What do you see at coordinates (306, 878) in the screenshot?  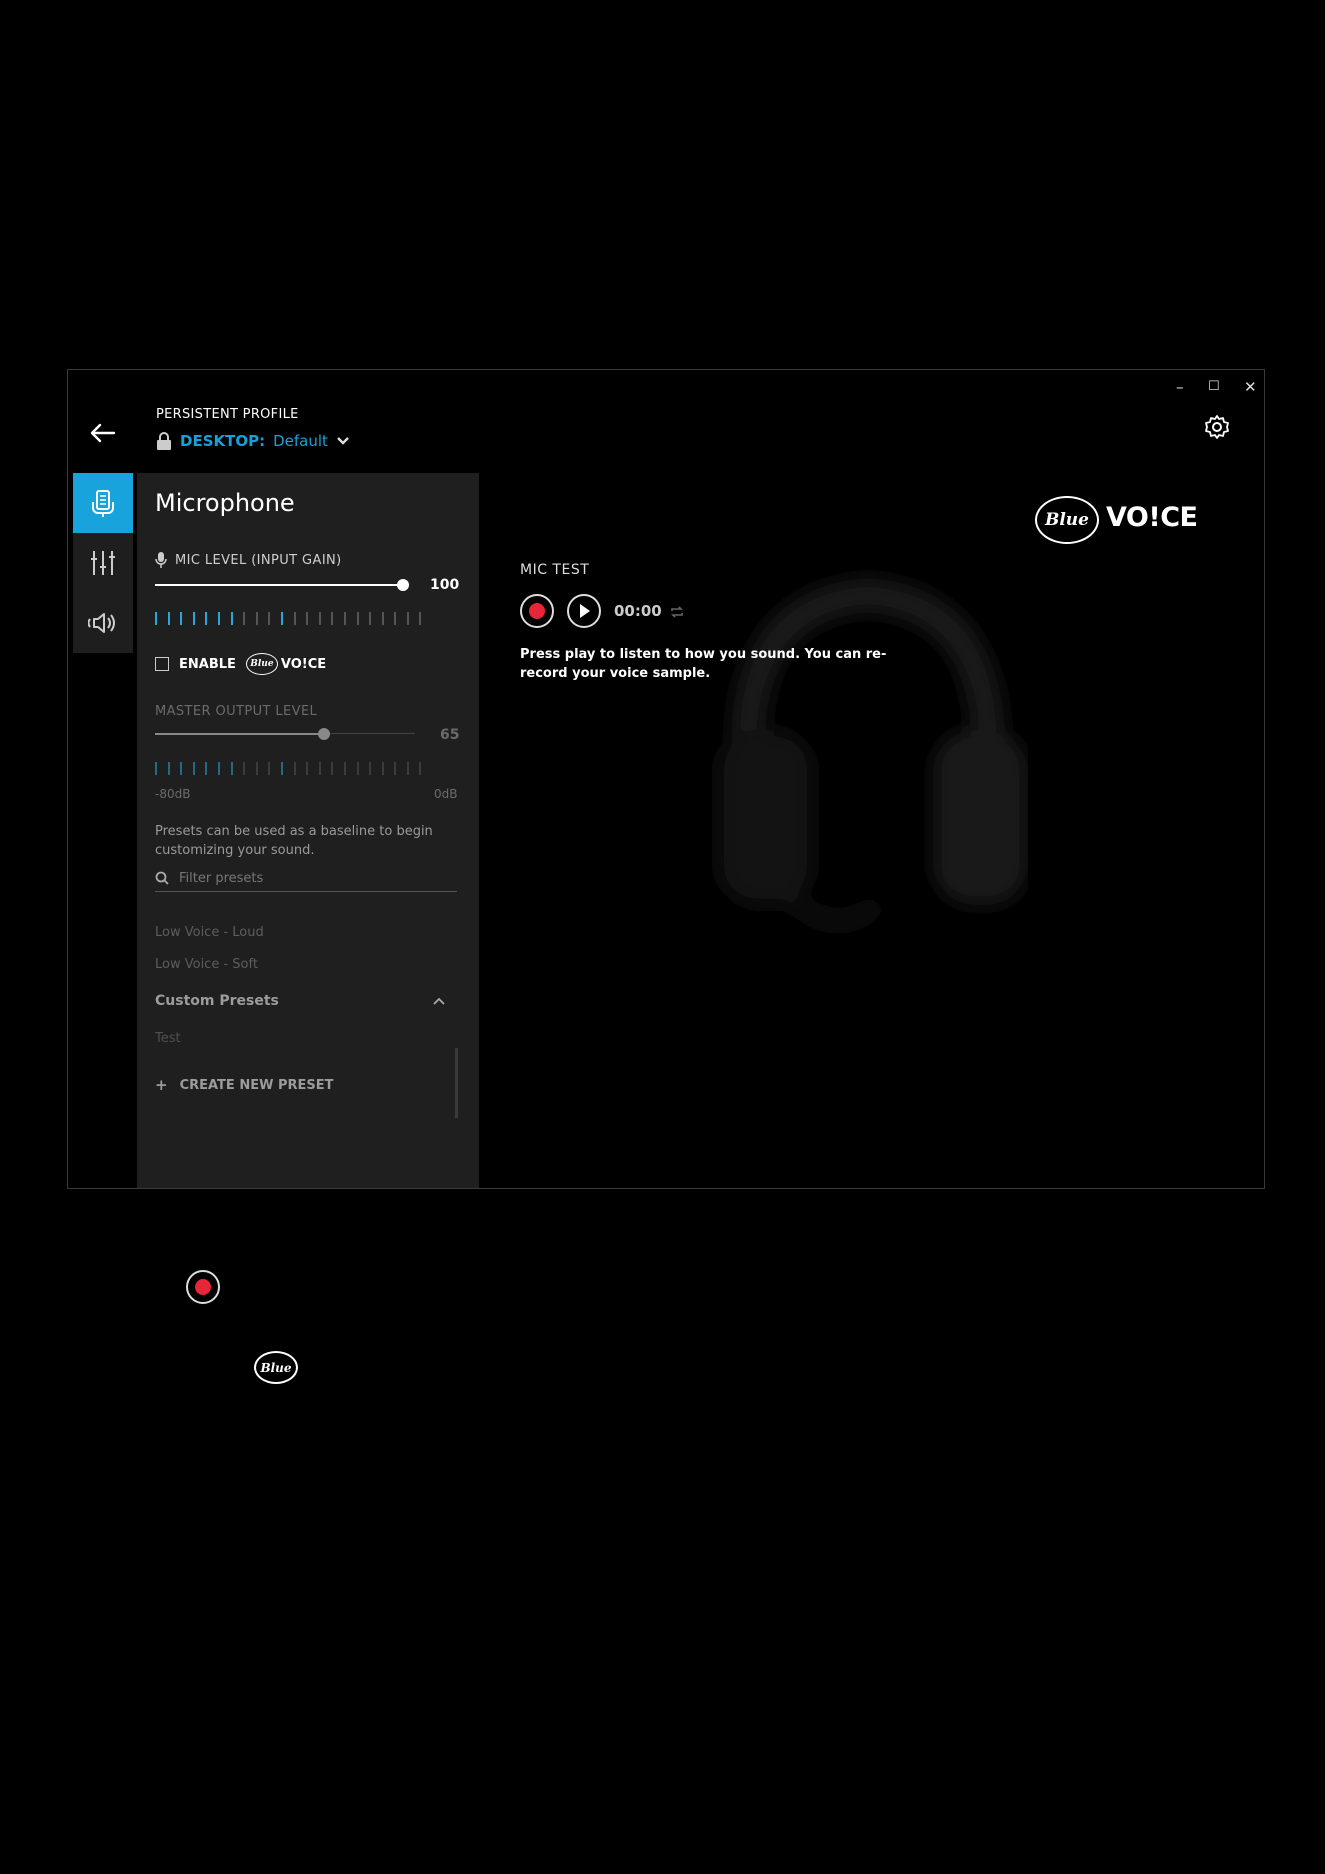 I see `filter-presets-field: Filter presets` at bounding box center [306, 878].